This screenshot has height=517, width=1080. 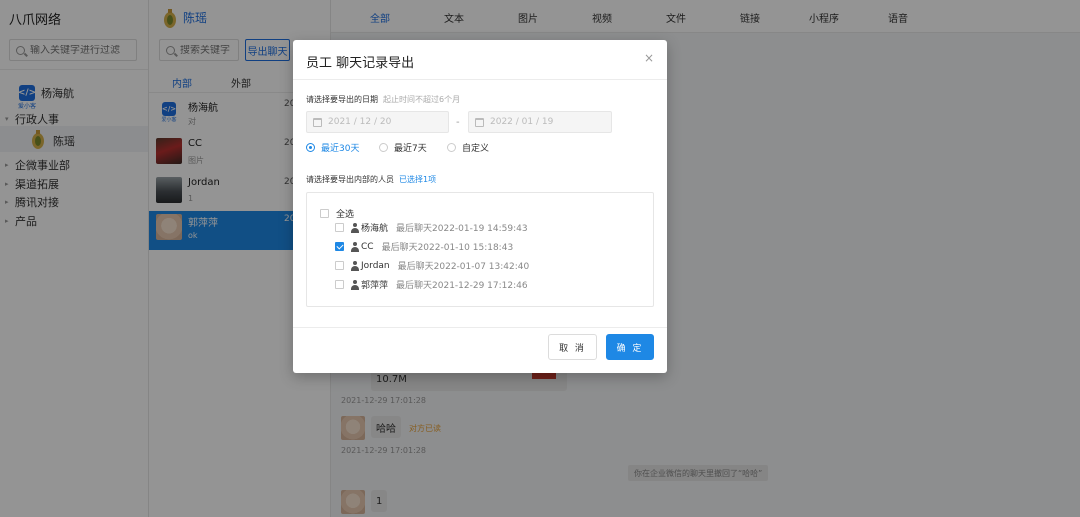 What do you see at coordinates (340, 149) in the screenshot?
I see `radio-label: 最近30天` at bounding box center [340, 149].